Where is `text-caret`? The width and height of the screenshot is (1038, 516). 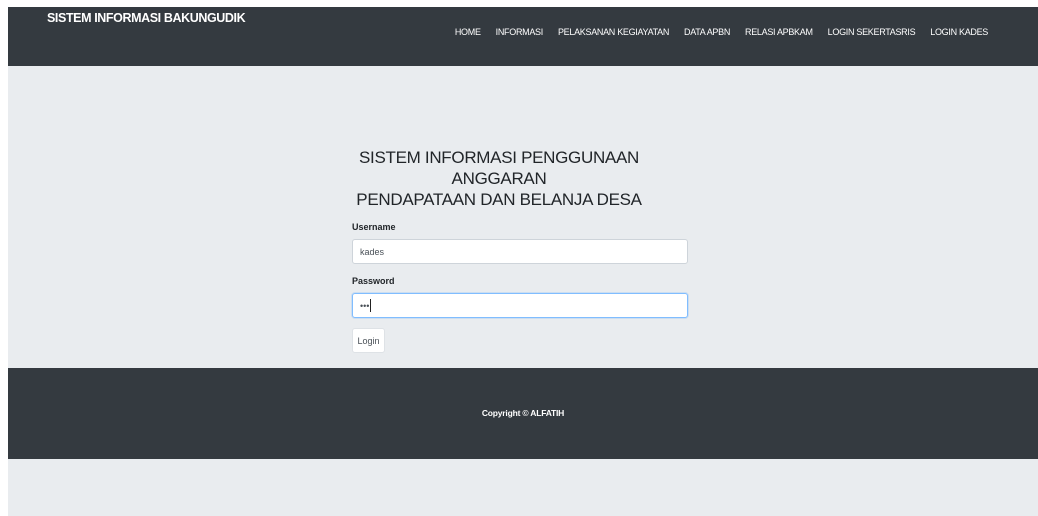 text-caret is located at coordinates (371, 305).